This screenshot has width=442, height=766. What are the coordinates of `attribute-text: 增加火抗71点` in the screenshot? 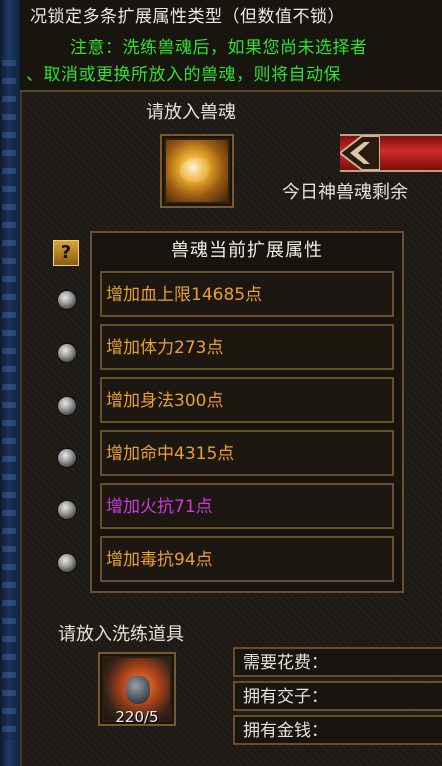 It's located at (159, 507).